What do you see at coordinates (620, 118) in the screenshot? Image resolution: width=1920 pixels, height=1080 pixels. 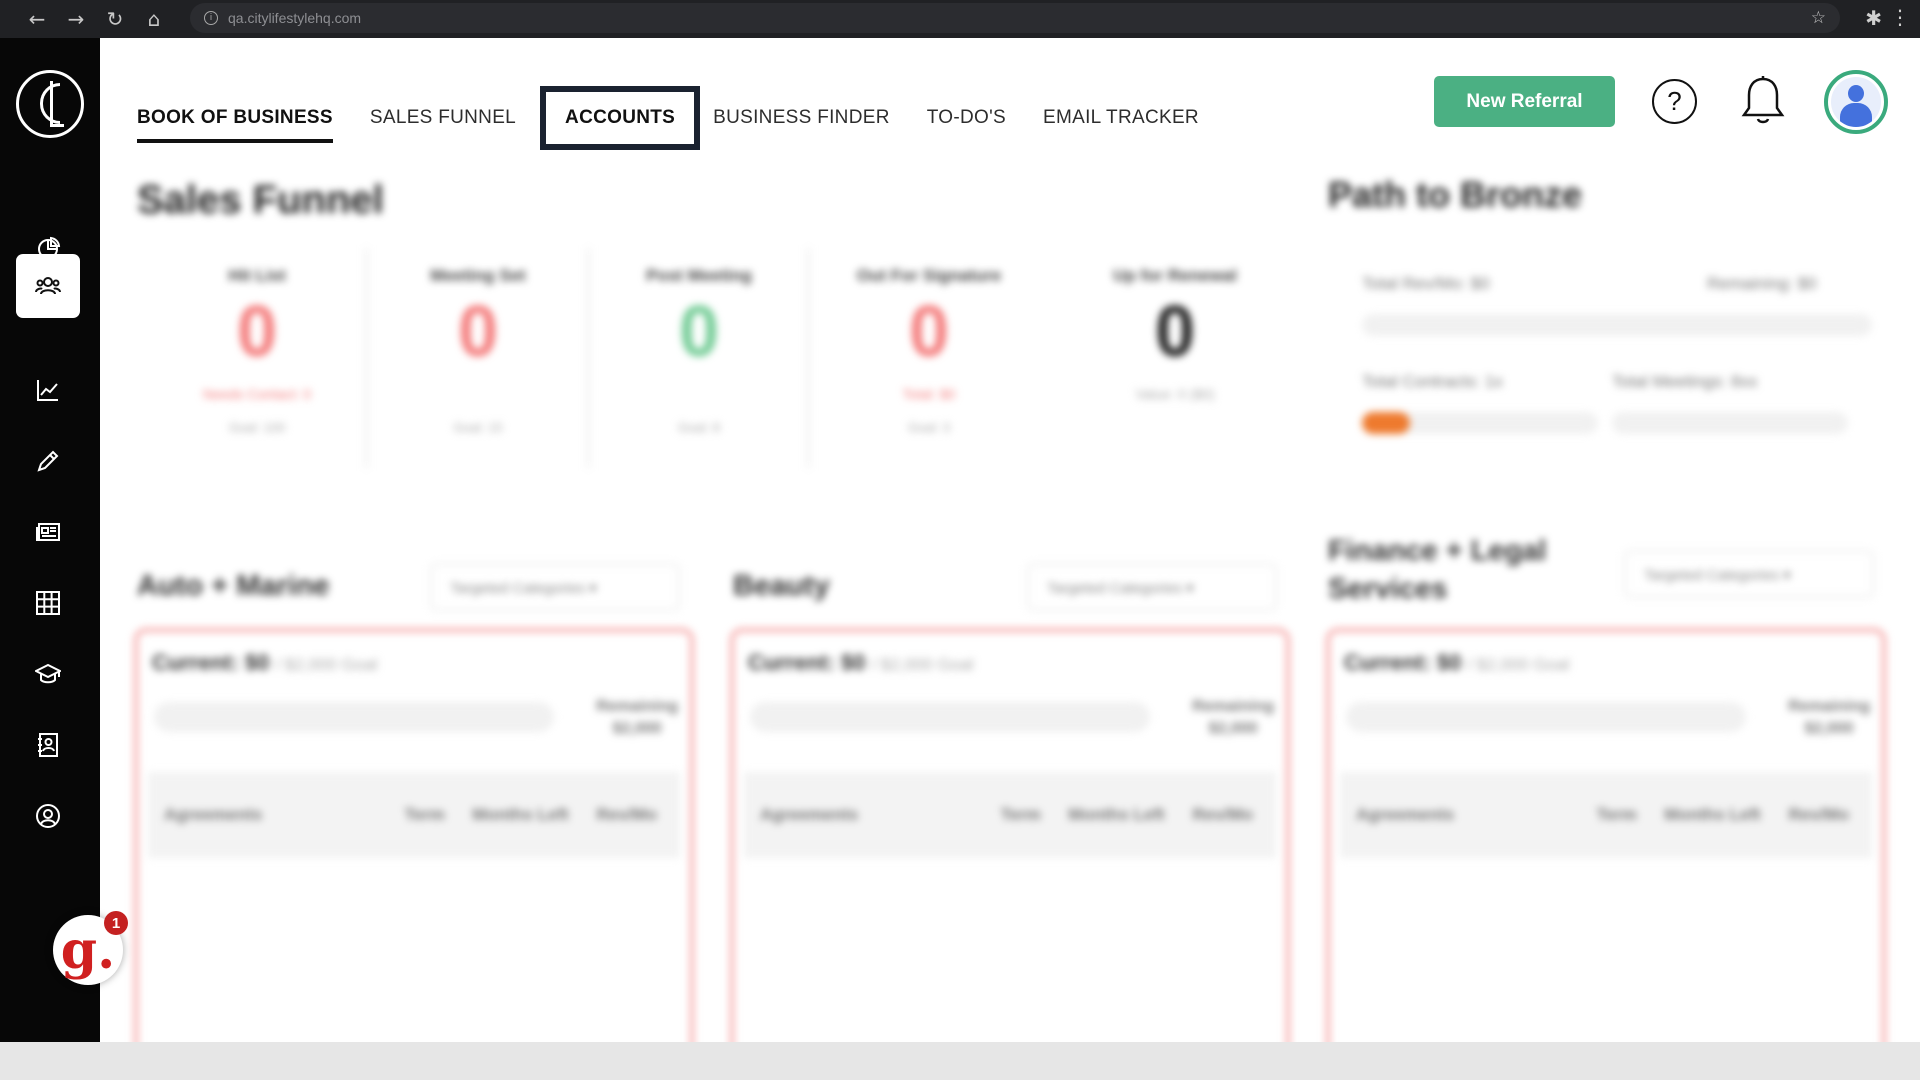 I see `tab-accounts: ACCOUNTS` at bounding box center [620, 118].